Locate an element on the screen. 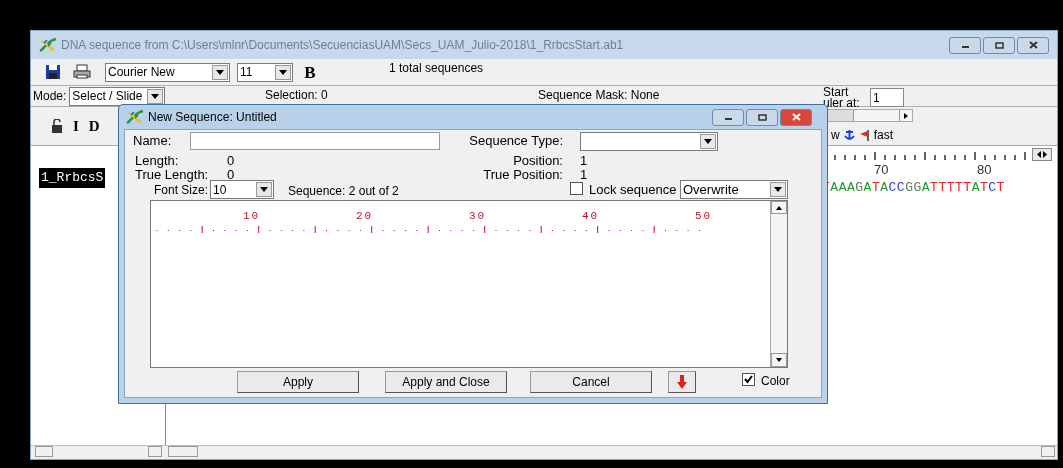 This screenshot has width=1063, height=468. font-size-label: Font Size: is located at coordinates (181, 190).